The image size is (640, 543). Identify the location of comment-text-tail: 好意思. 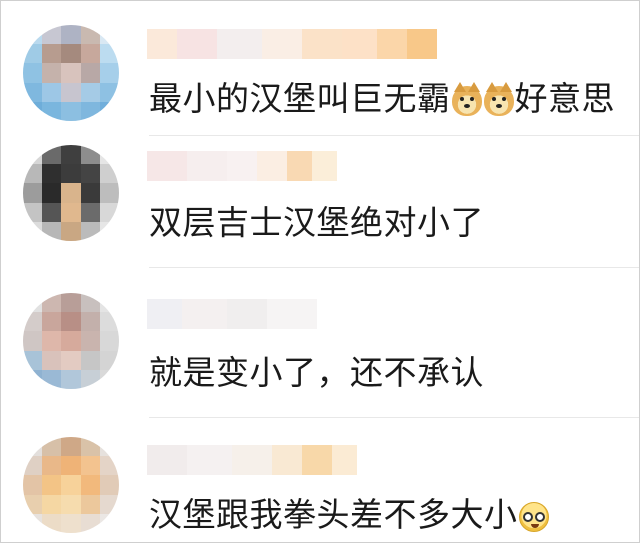
(564, 98).